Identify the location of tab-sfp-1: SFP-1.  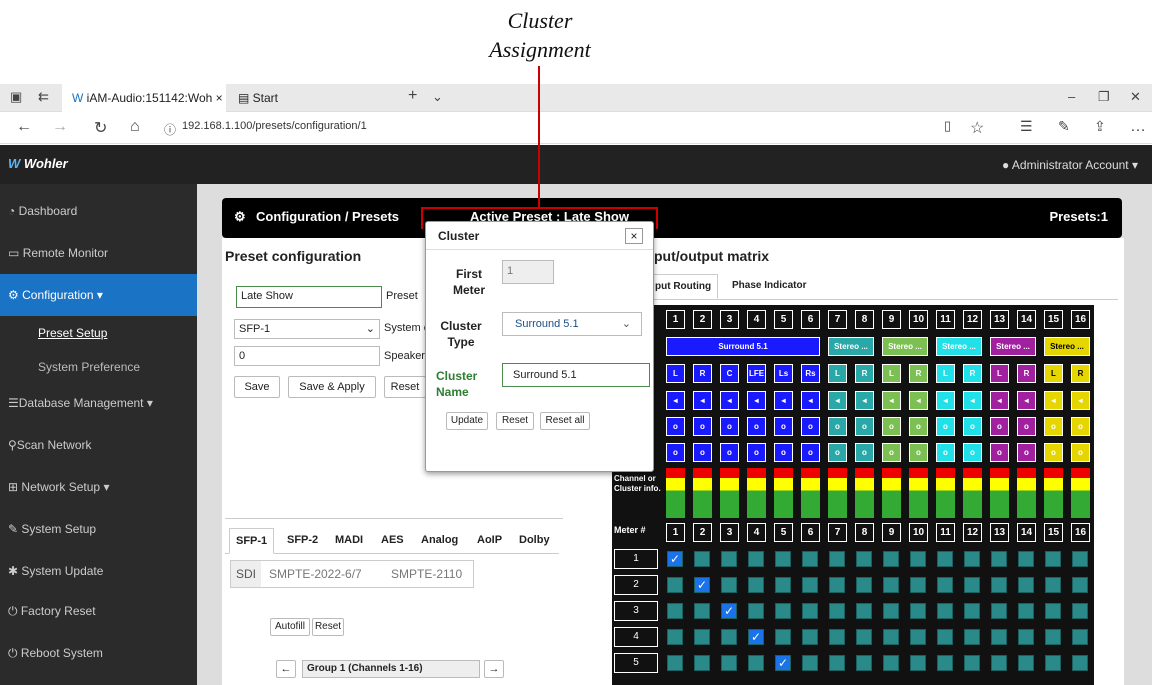
(252, 541).